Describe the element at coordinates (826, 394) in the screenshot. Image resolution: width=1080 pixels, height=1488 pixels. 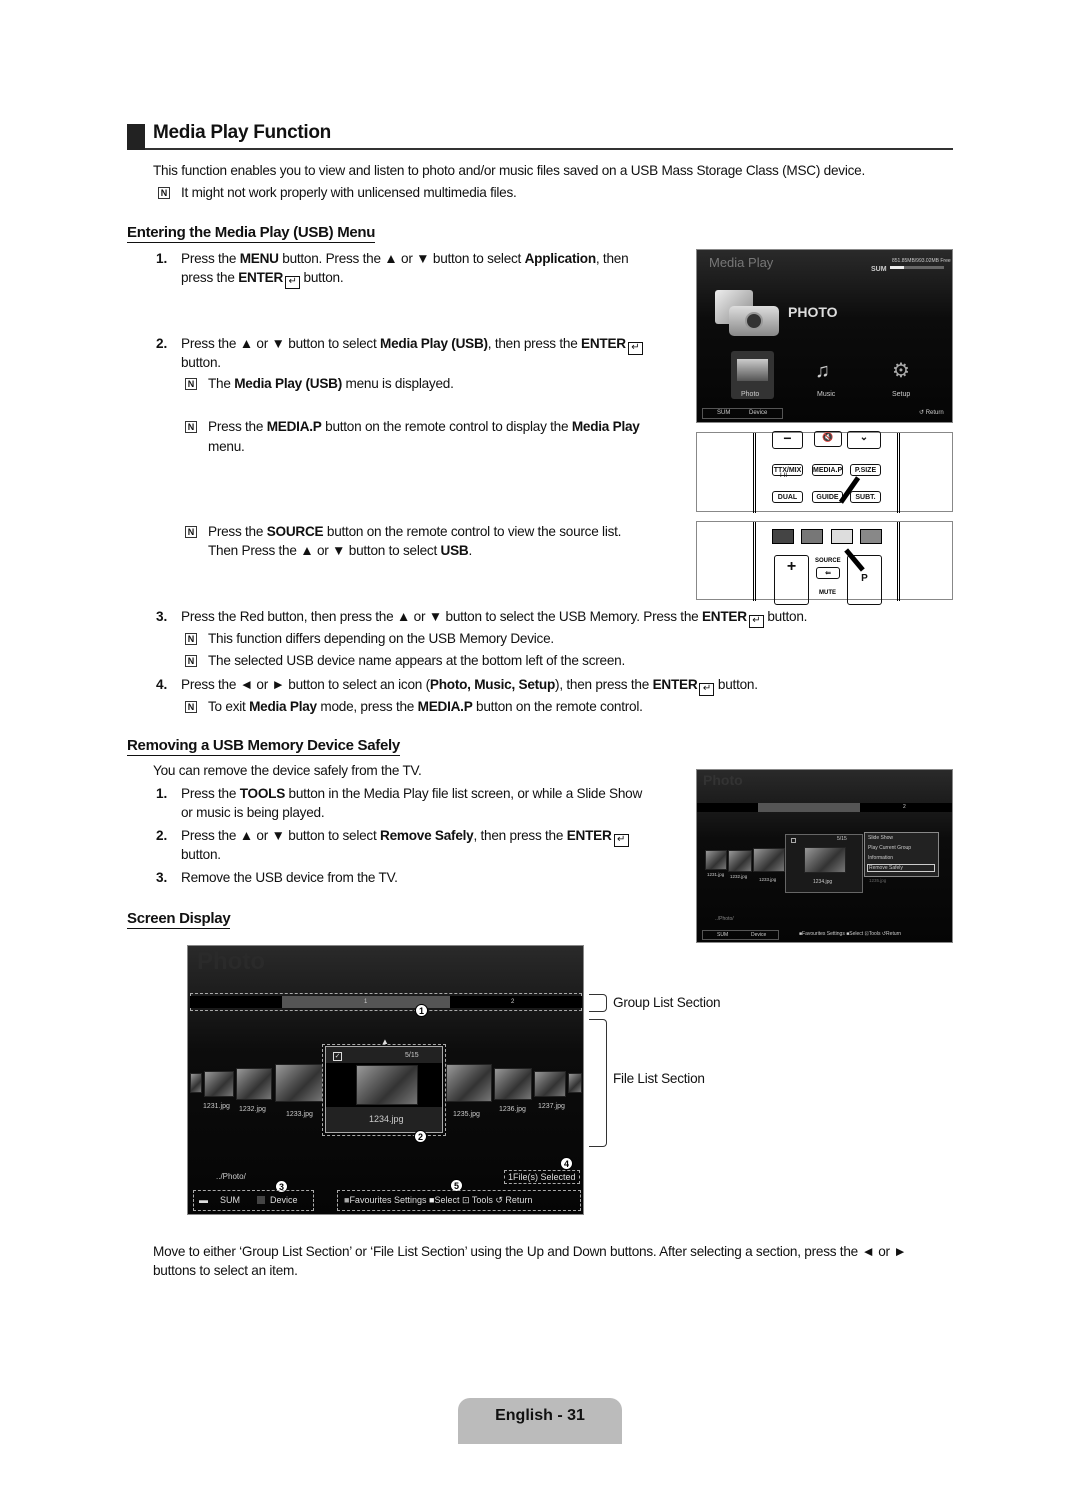
I see `menu-item-music: Music` at that location.